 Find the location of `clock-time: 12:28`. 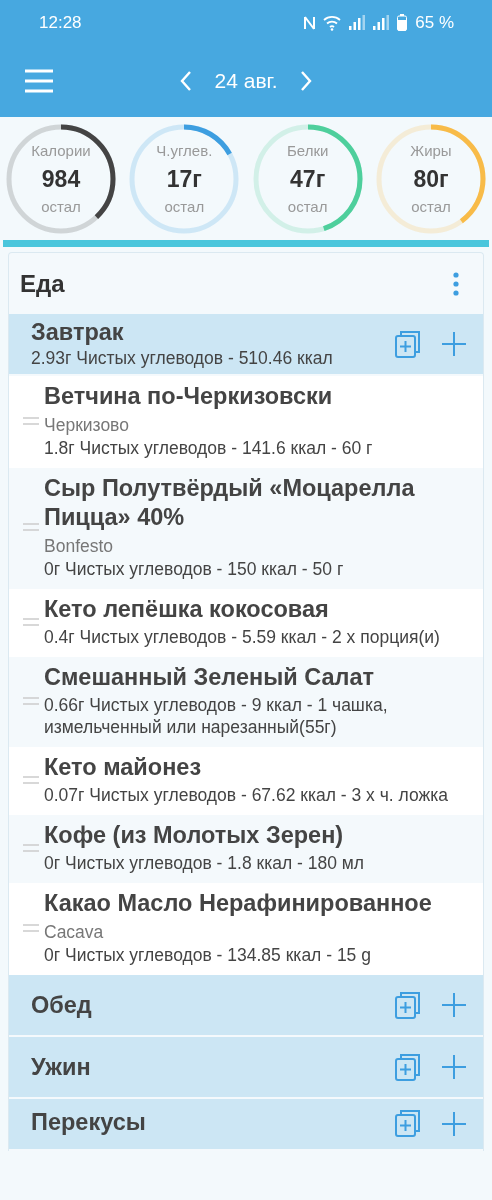

clock-time: 12:28 is located at coordinates (60, 22).